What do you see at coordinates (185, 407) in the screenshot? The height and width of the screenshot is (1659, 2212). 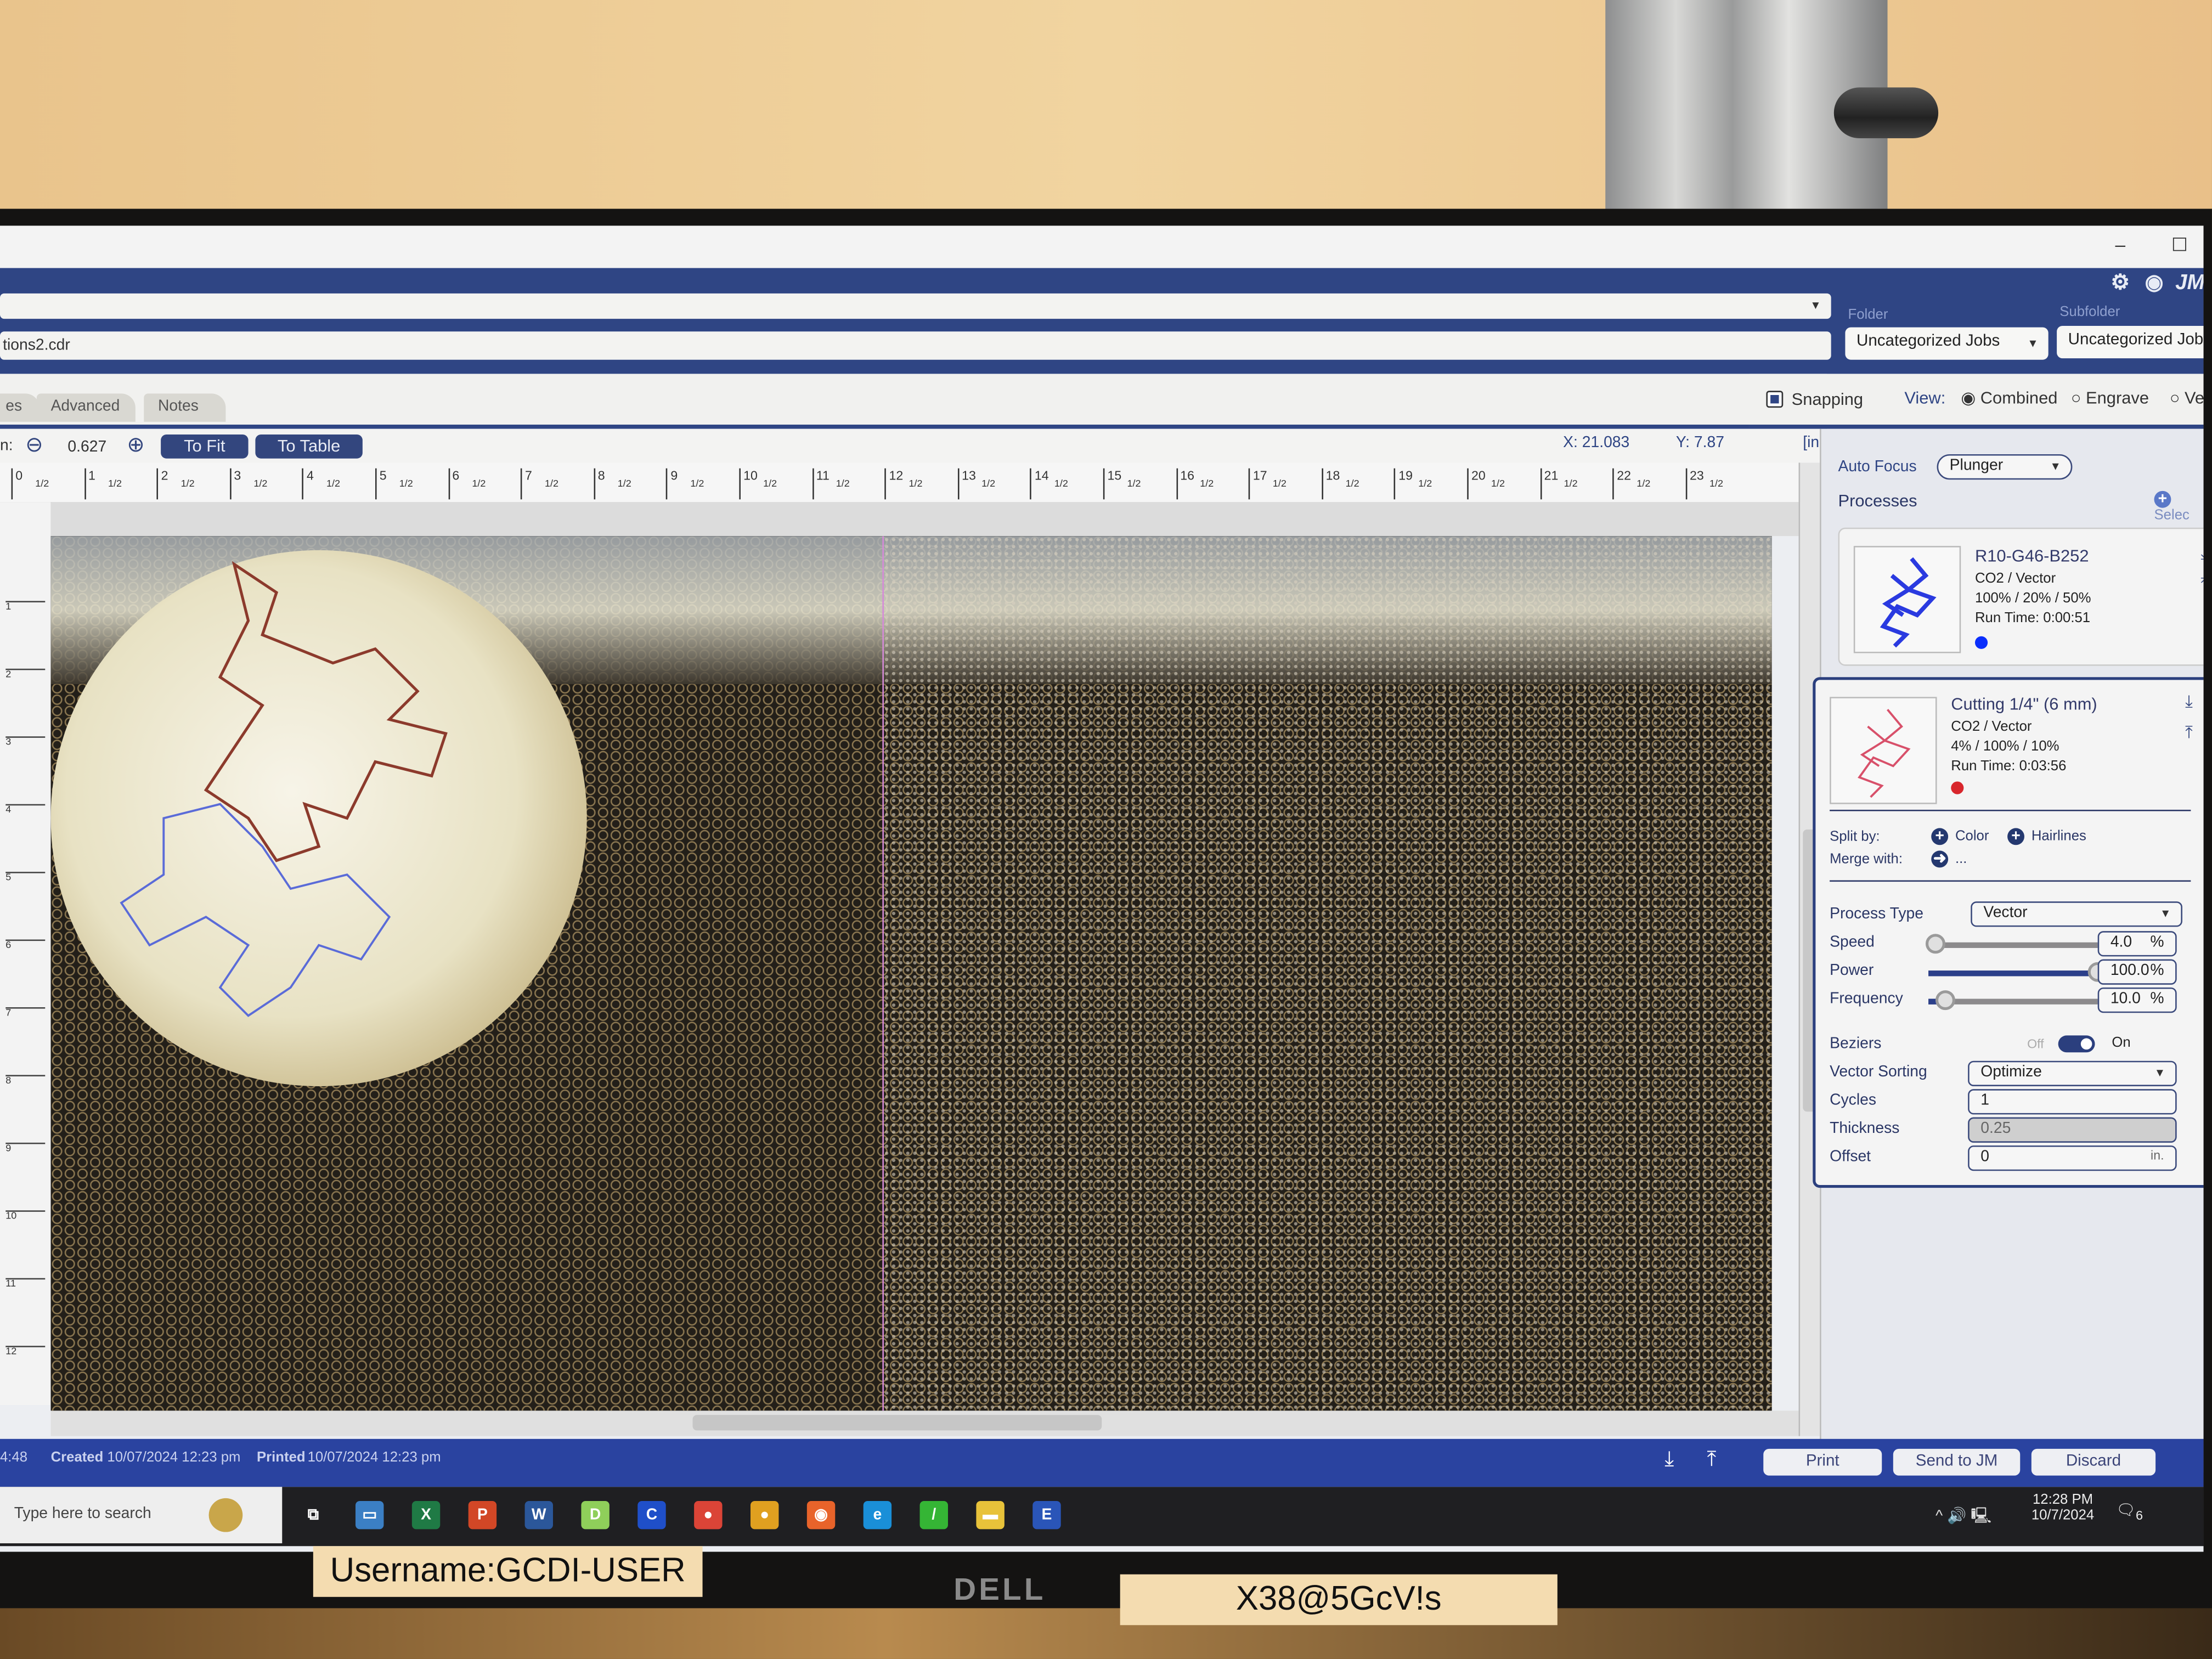 I see `tab-notes: Notes` at bounding box center [185, 407].